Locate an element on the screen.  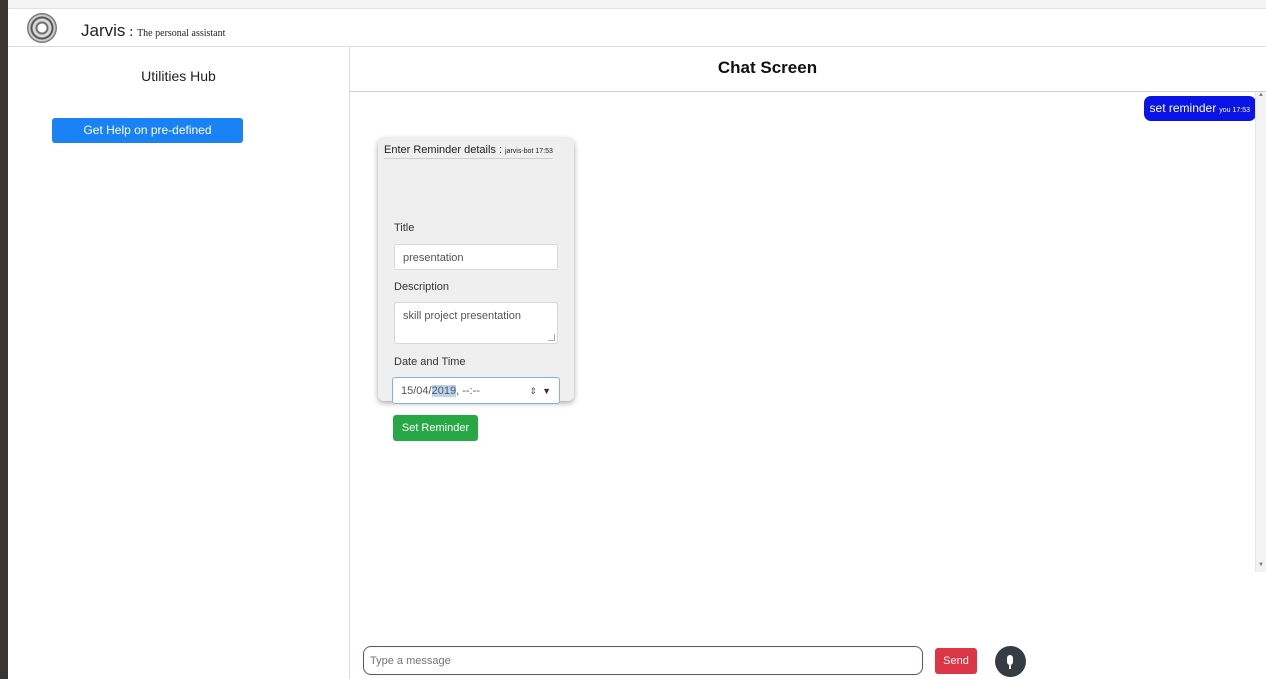
description-label: Description is located at coordinates (422, 287).